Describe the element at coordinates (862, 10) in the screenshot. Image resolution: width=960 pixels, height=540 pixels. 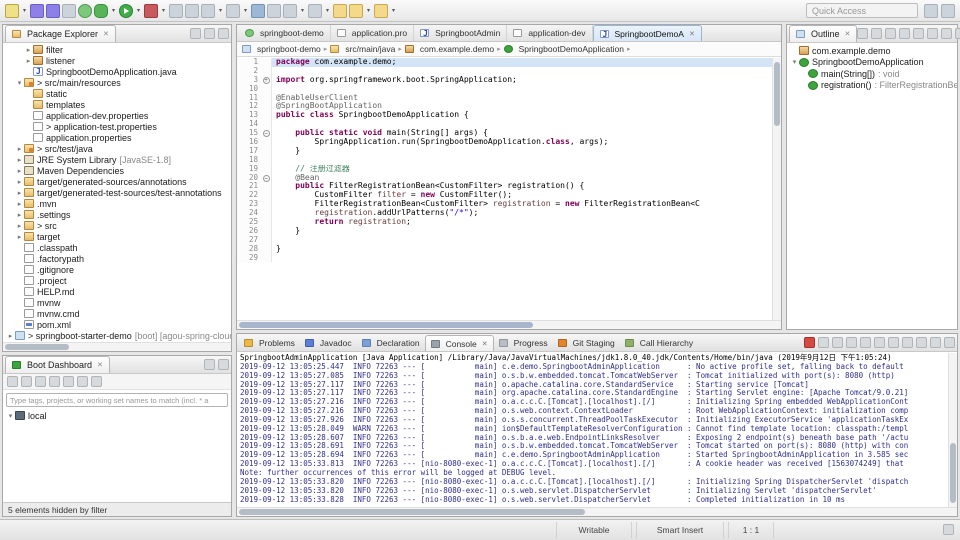
I see `quick-access-input` at that location.